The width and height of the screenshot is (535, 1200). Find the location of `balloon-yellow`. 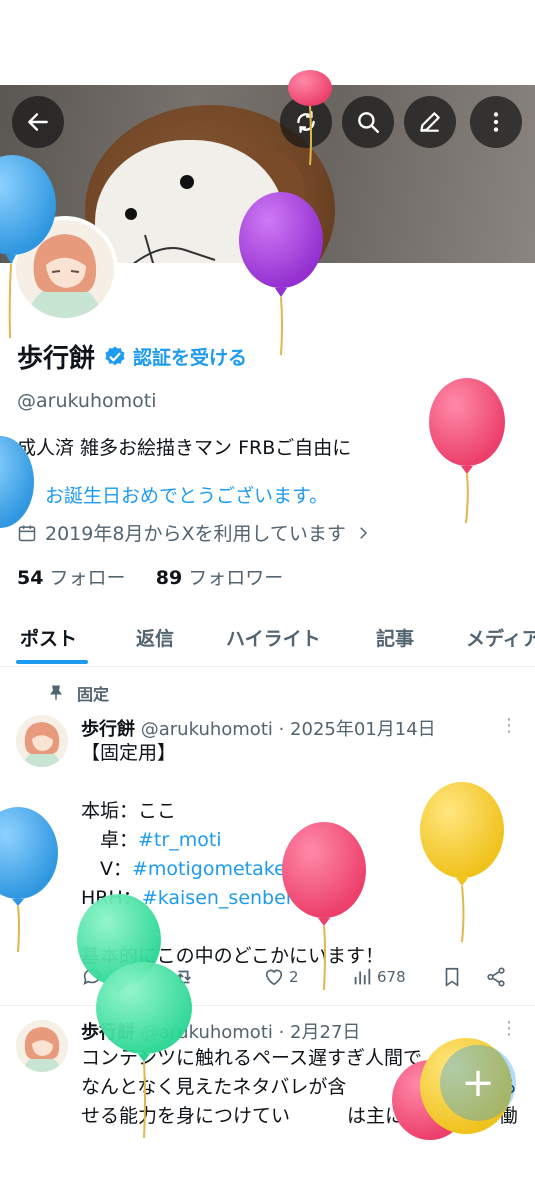

balloon-yellow is located at coordinates (462, 862).